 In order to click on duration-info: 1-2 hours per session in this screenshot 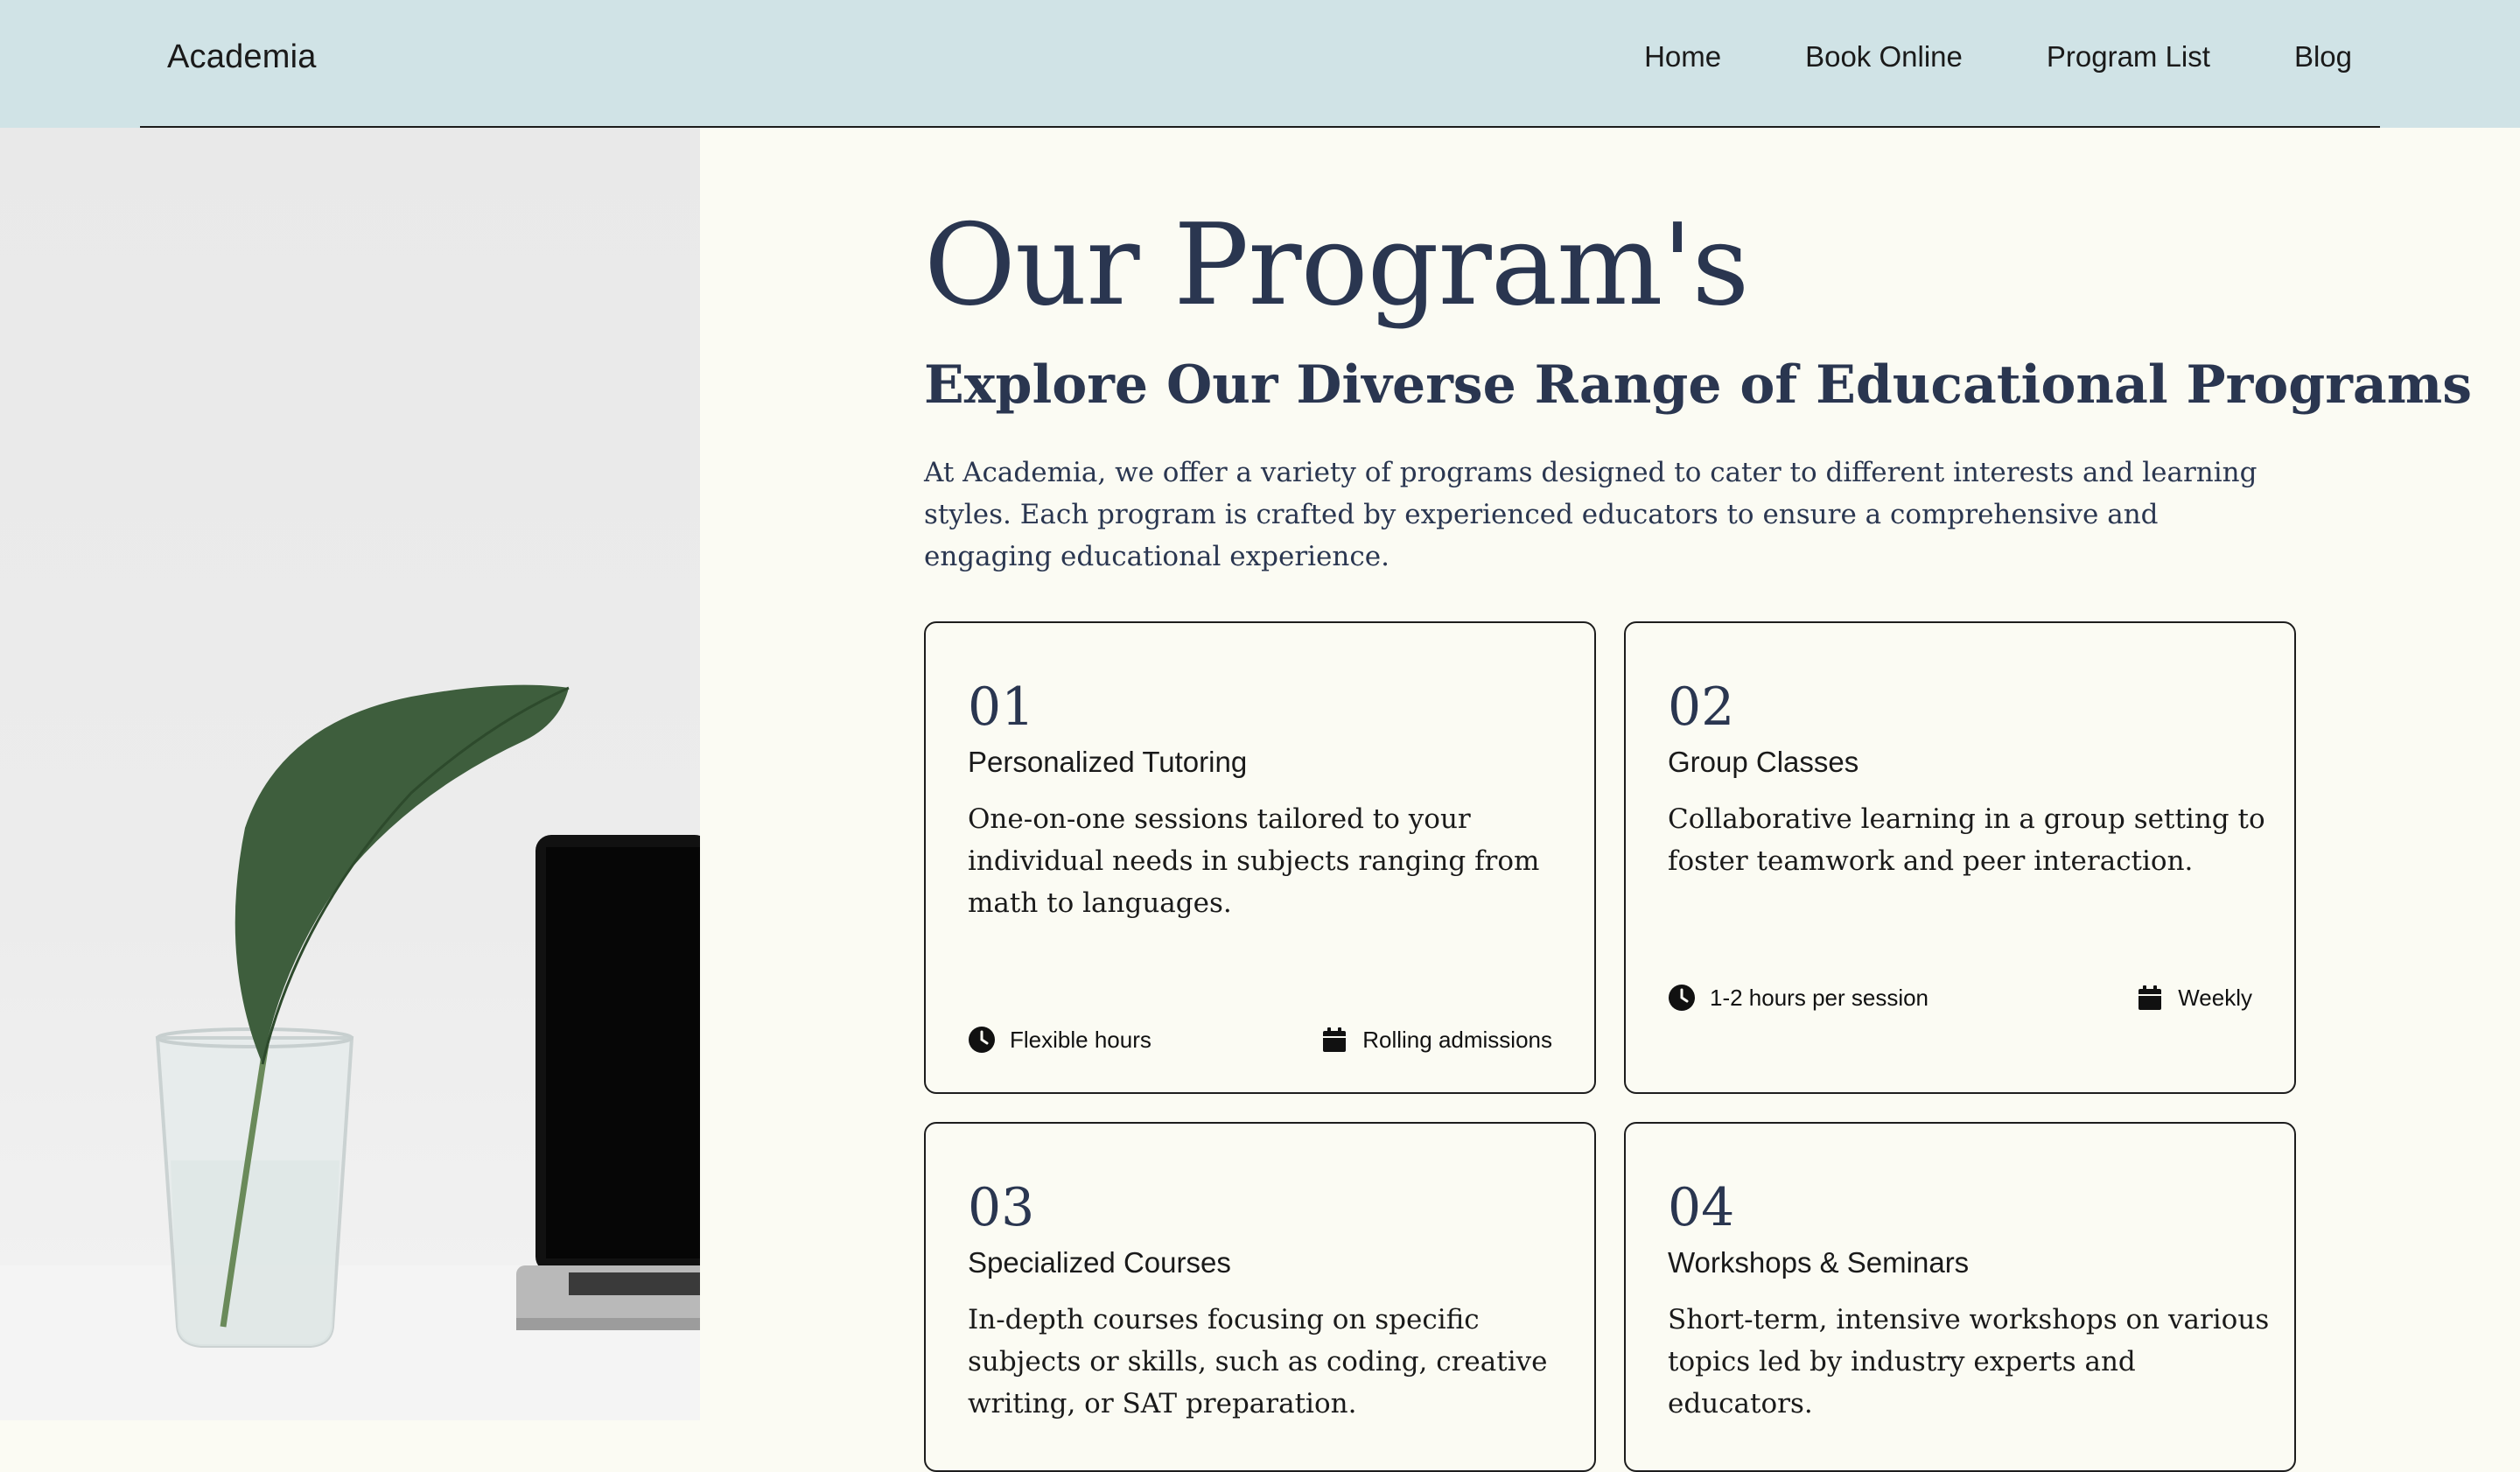, I will do `click(1798, 998)`.